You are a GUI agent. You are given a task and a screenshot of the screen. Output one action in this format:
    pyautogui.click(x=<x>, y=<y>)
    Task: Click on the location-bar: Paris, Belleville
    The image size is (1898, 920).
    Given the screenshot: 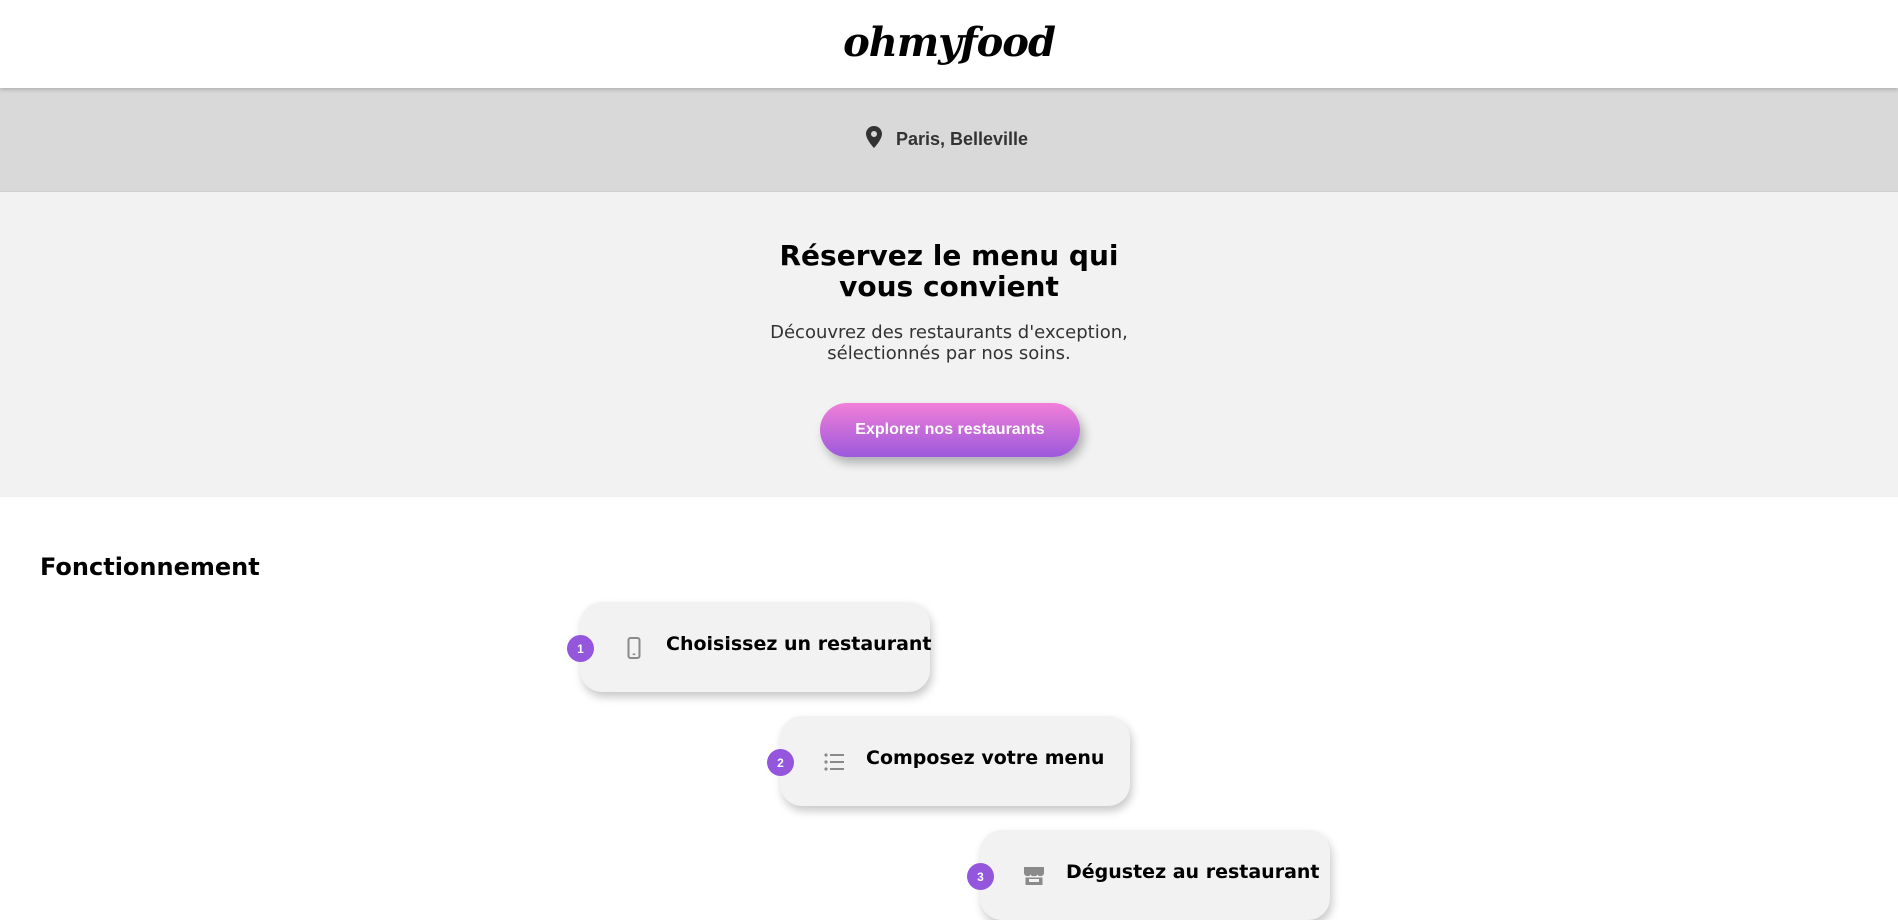 What is the action you would take?
    pyautogui.click(x=949, y=140)
    